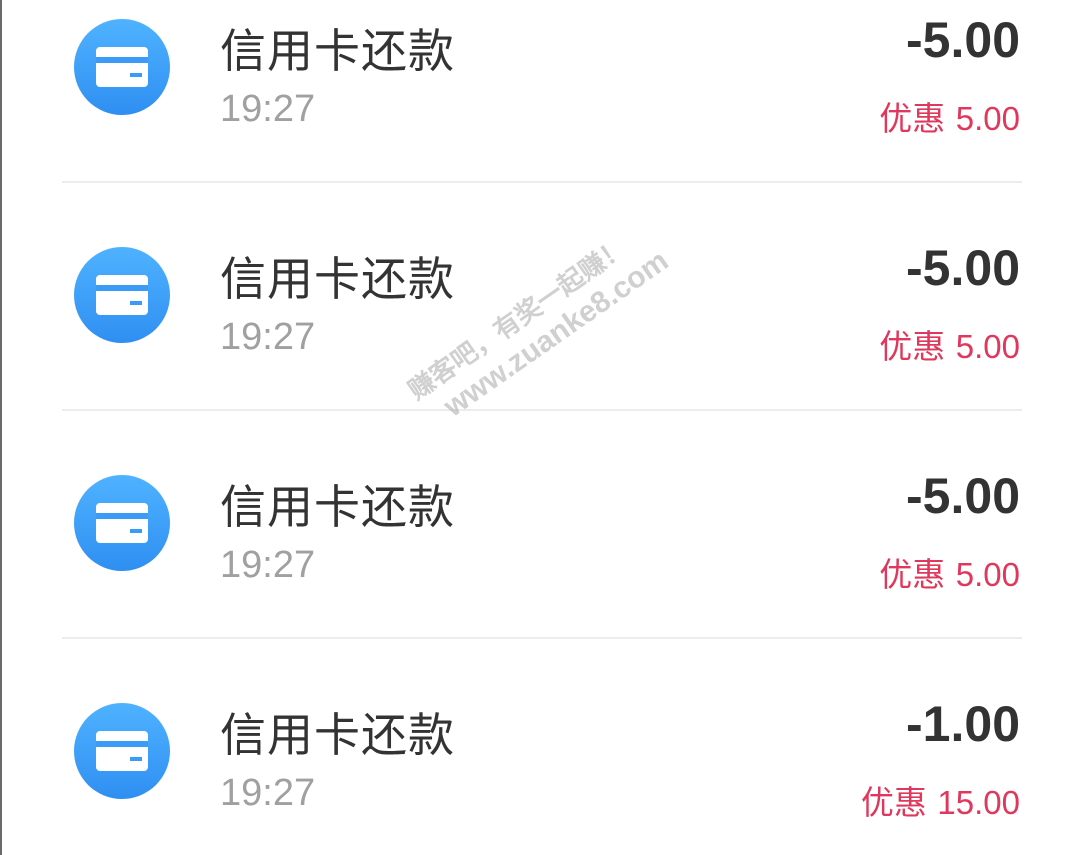  What do you see at coordinates (963, 724) in the screenshot?
I see `transaction-amount: -1.00` at bounding box center [963, 724].